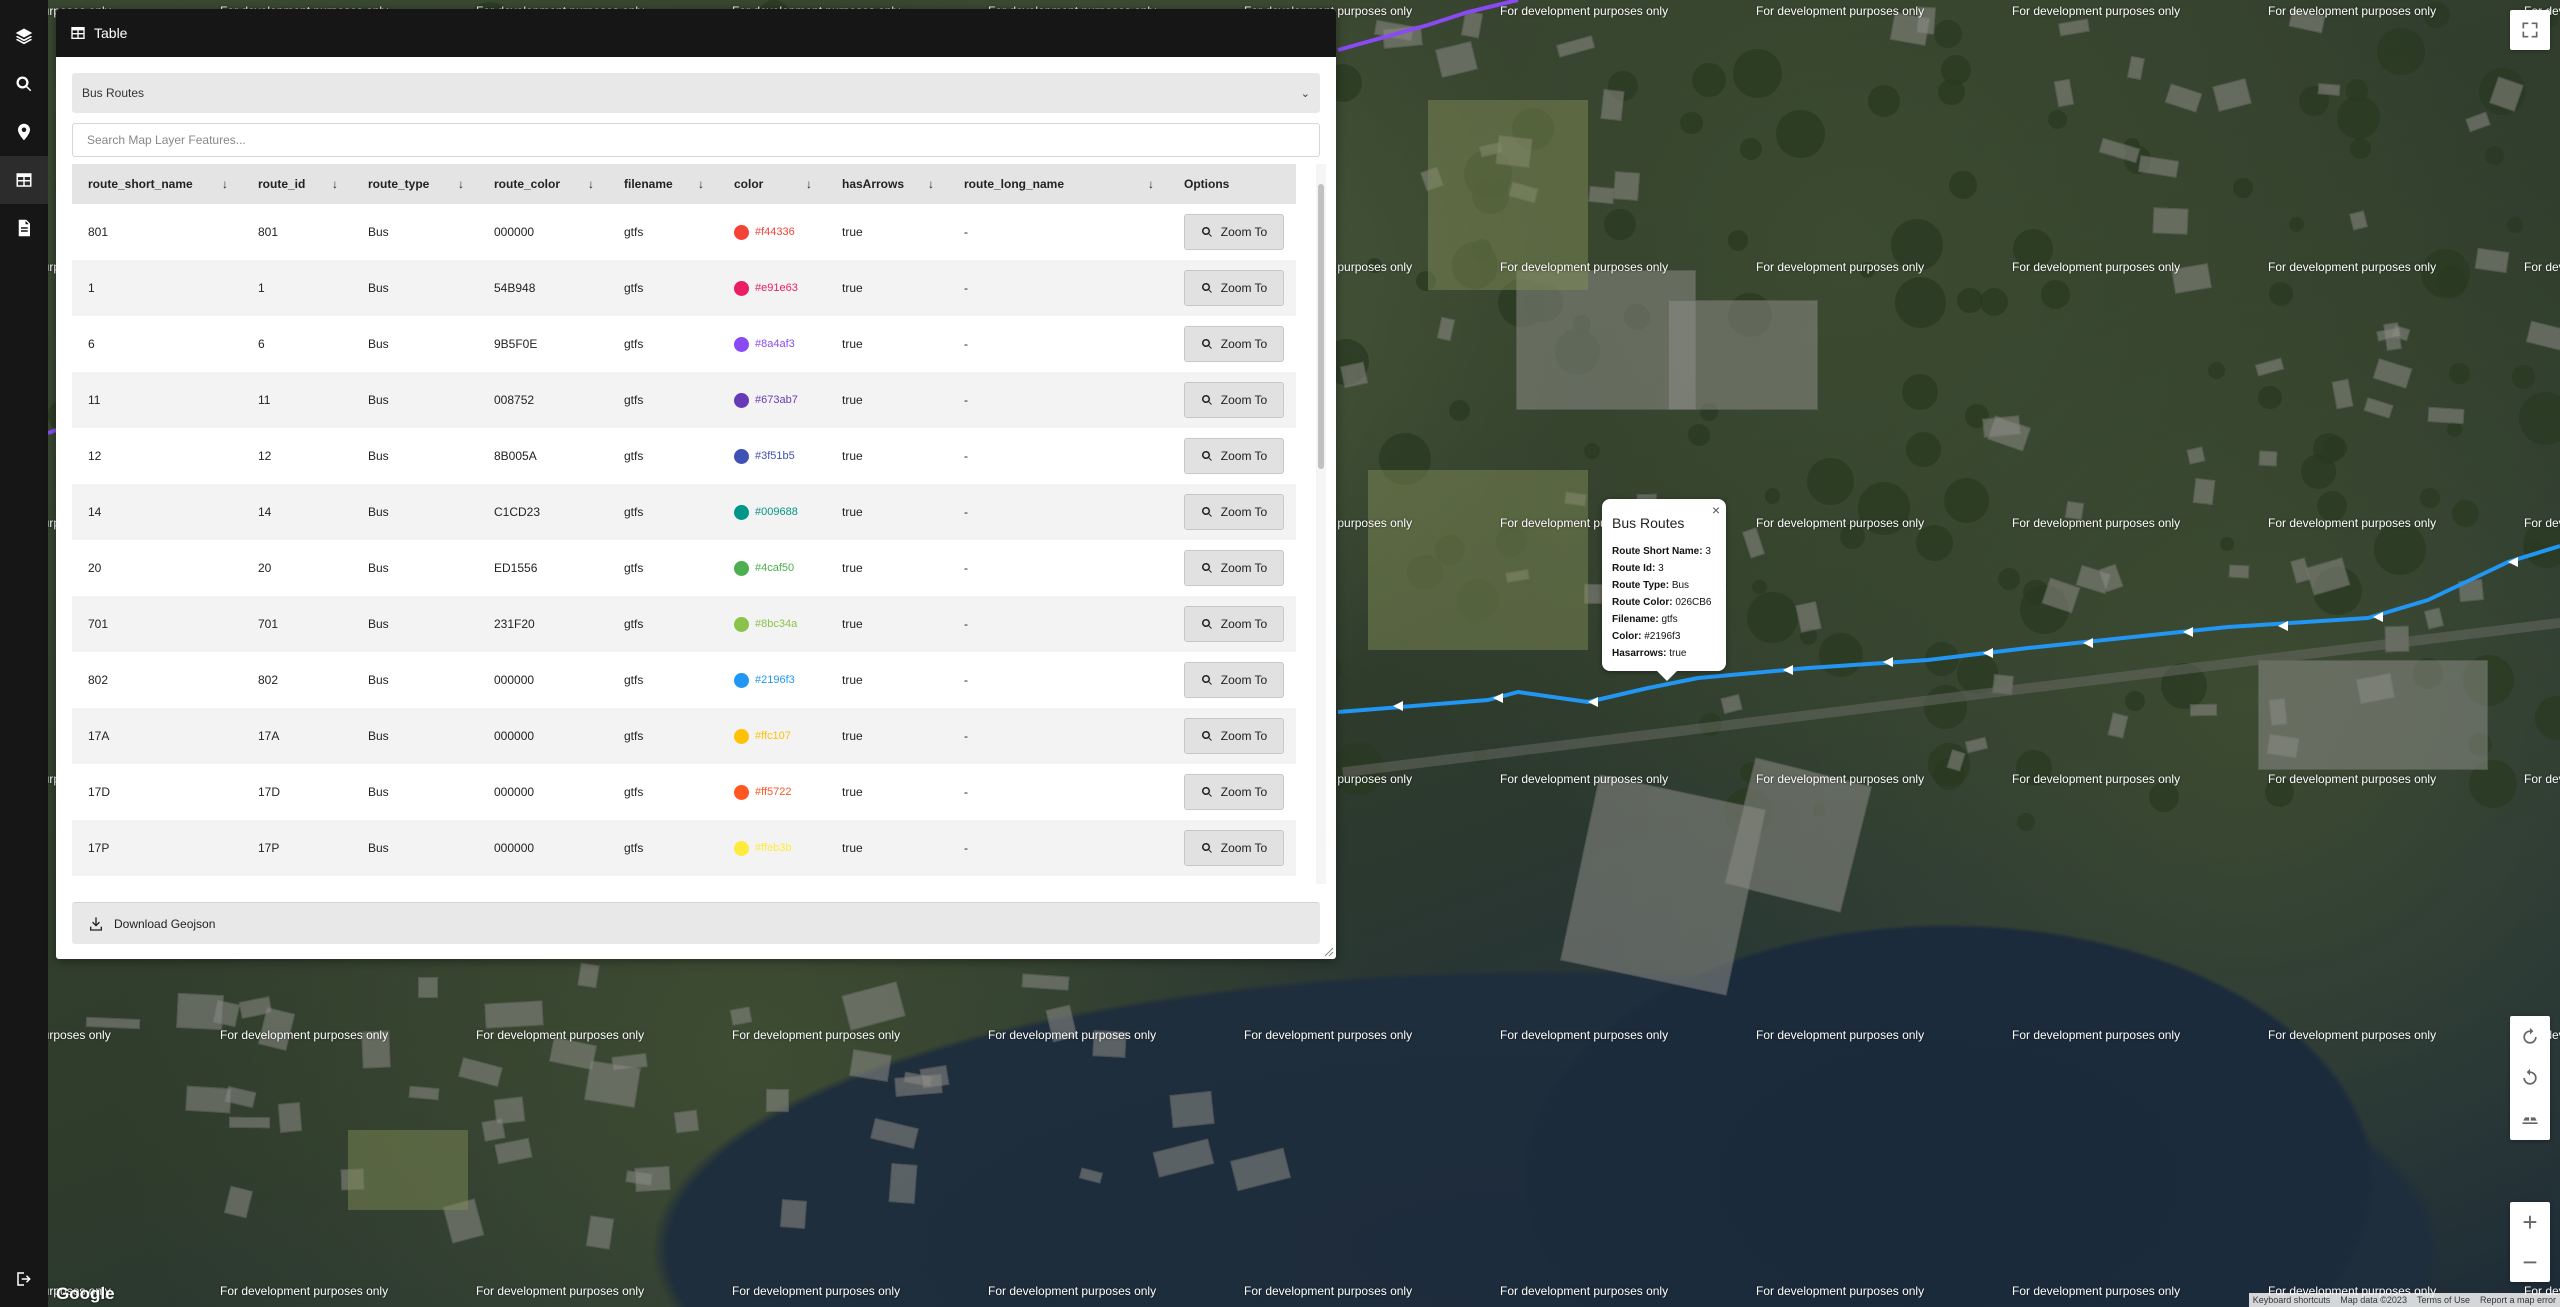  I want to click on cell-color: #009688, so click(772, 512).